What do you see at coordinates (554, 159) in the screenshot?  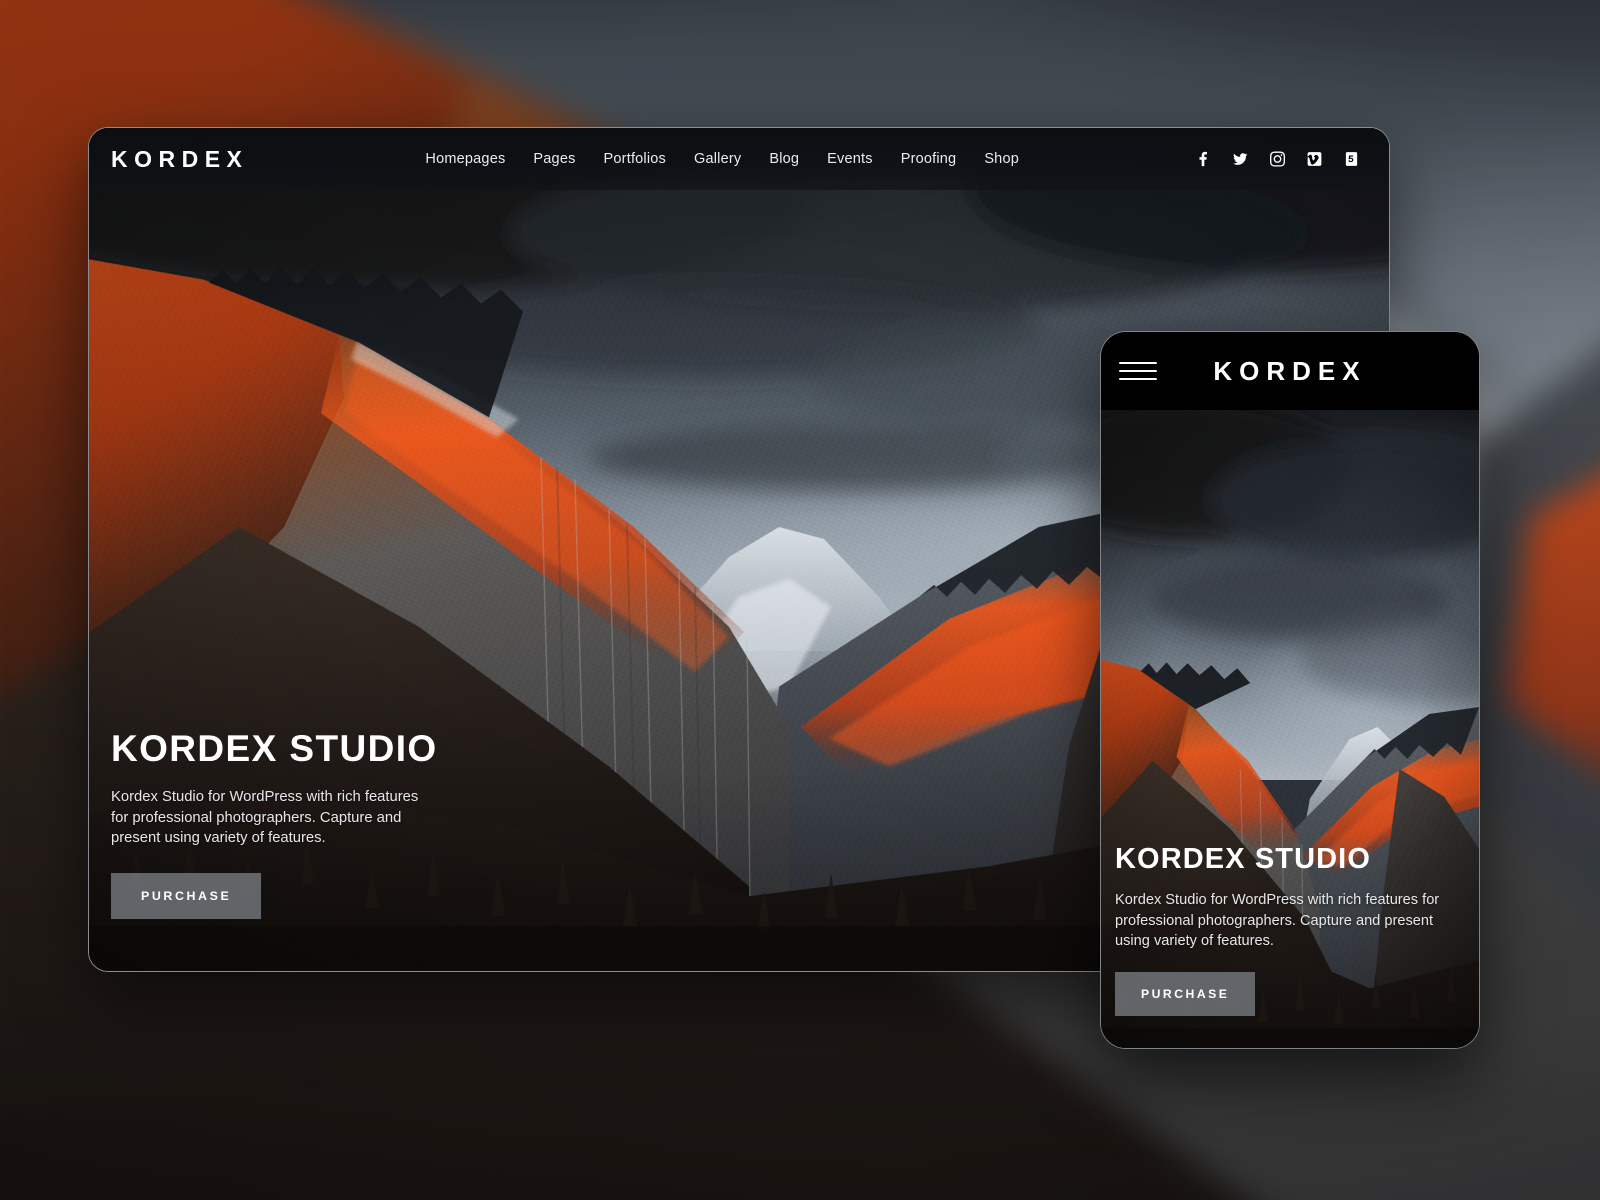 I see `nav-item-pages: Pages` at bounding box center [554, 159].